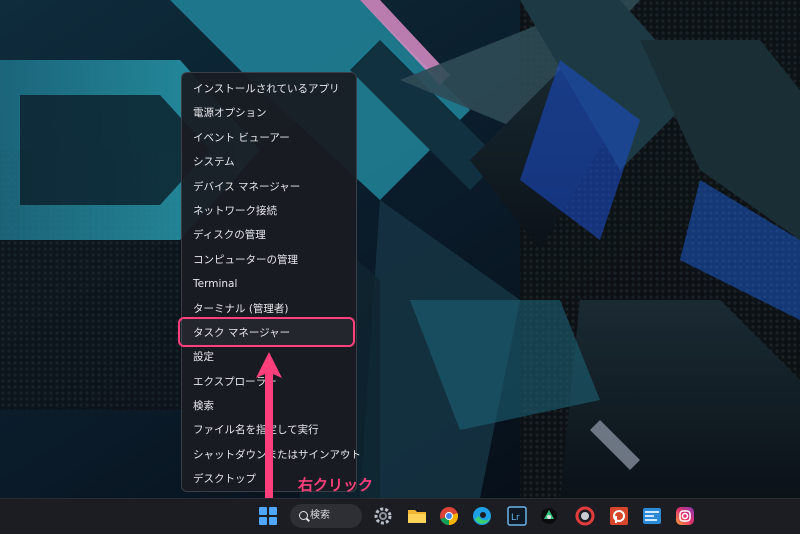  I want to click on menu-item-network-connections: ネットワーク接続, so click(269, 211).